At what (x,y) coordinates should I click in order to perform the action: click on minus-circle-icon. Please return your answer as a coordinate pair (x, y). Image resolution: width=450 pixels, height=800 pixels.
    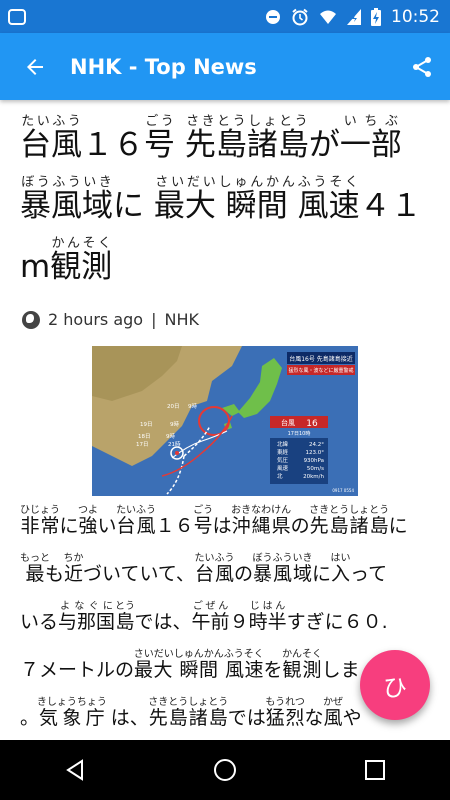
    Looking at the image, I should click on (273, 16).